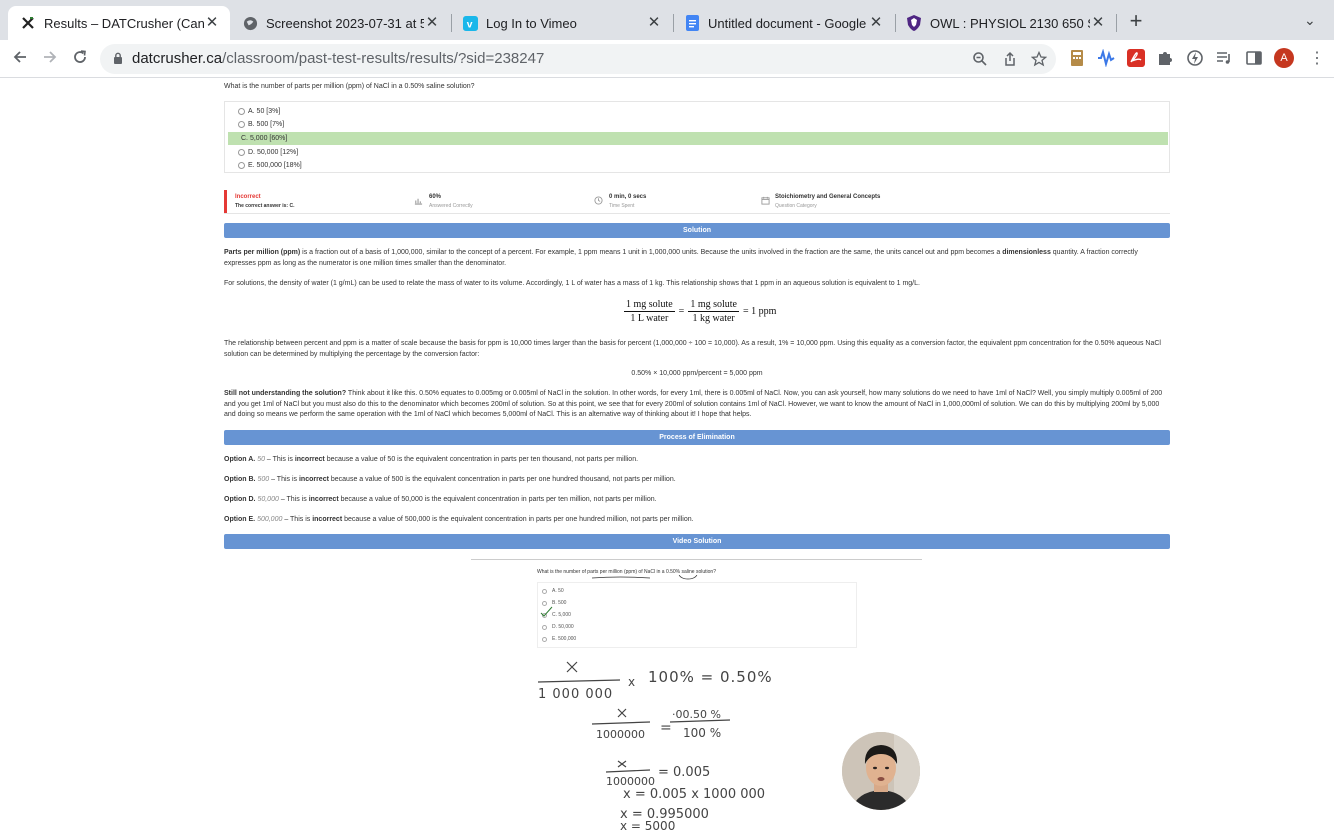 This screenshot has width=1334, height=834. What do you see at coordinates (263, 479) in the screenshot?
I see `option-value: 500` at bounding box center [263, 479].